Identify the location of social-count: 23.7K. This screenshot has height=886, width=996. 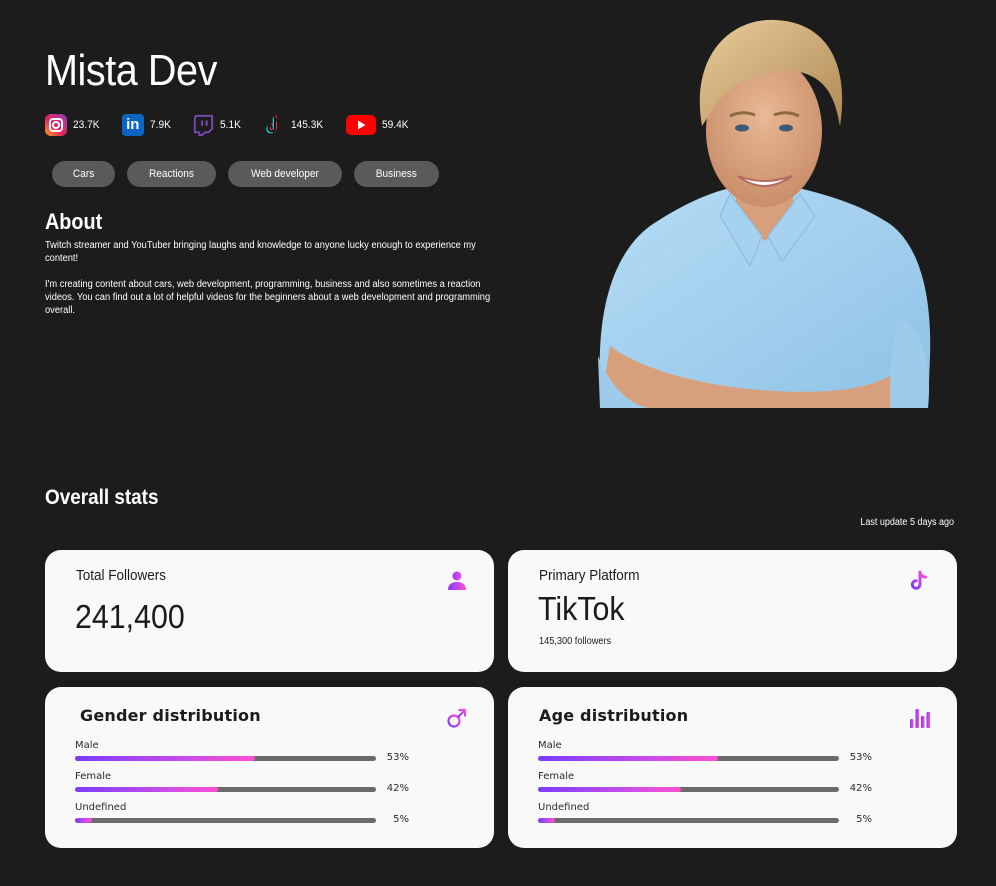
(86, 125).